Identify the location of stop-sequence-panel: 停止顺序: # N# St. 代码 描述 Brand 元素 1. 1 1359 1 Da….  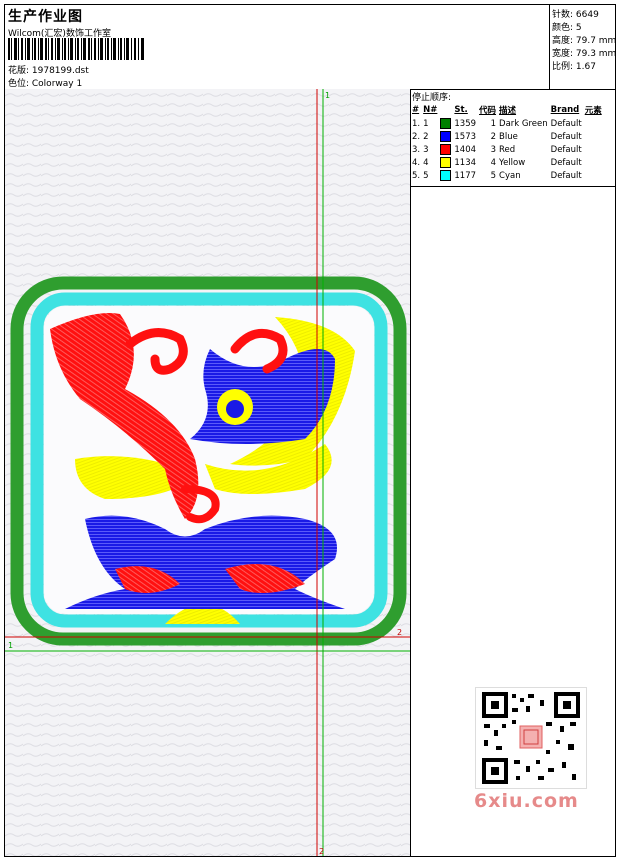
(512, 138).